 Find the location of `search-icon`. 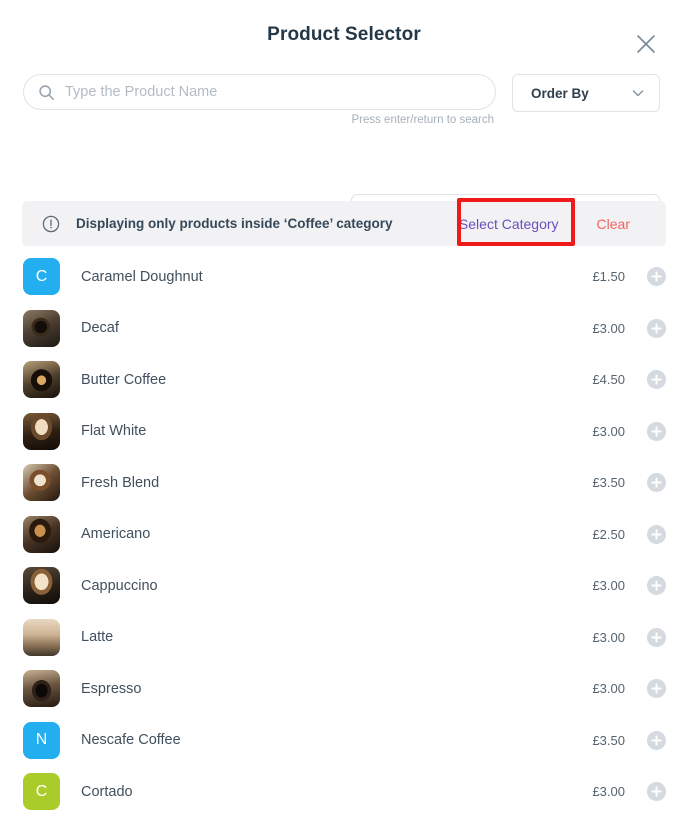

search-icon is located at coordinates (46, 92).